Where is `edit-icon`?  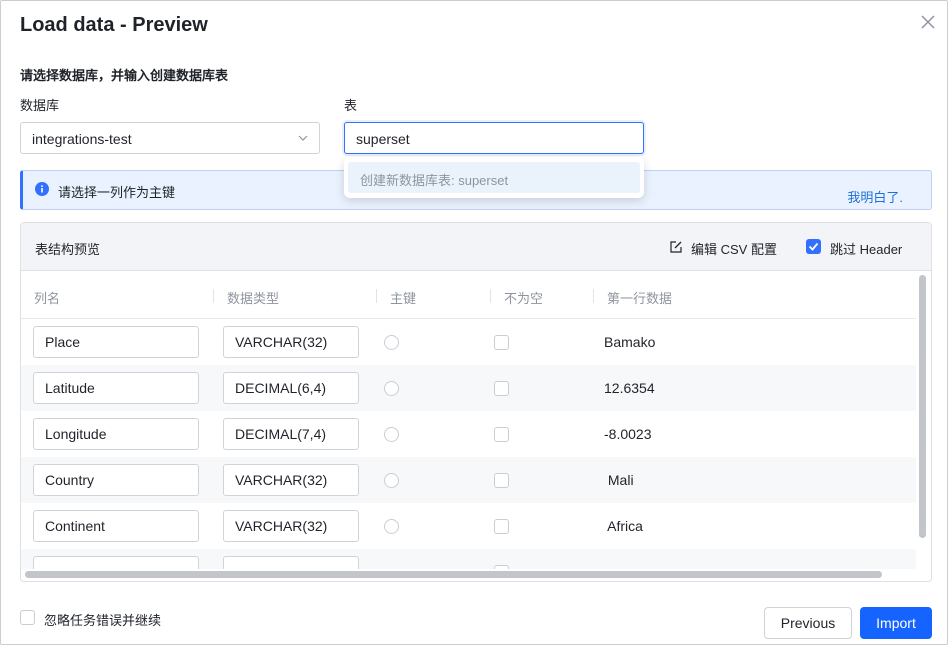
edit-icon is located at coordinates (676, 247).